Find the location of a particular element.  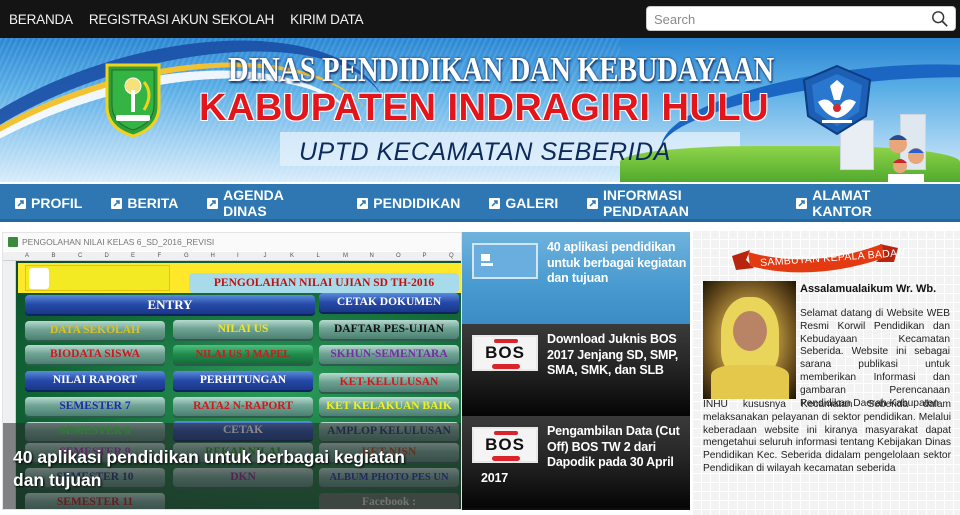

main-nav-alamat-kantor: ALAMAT KANTOR is located at coordinates (863, 203).